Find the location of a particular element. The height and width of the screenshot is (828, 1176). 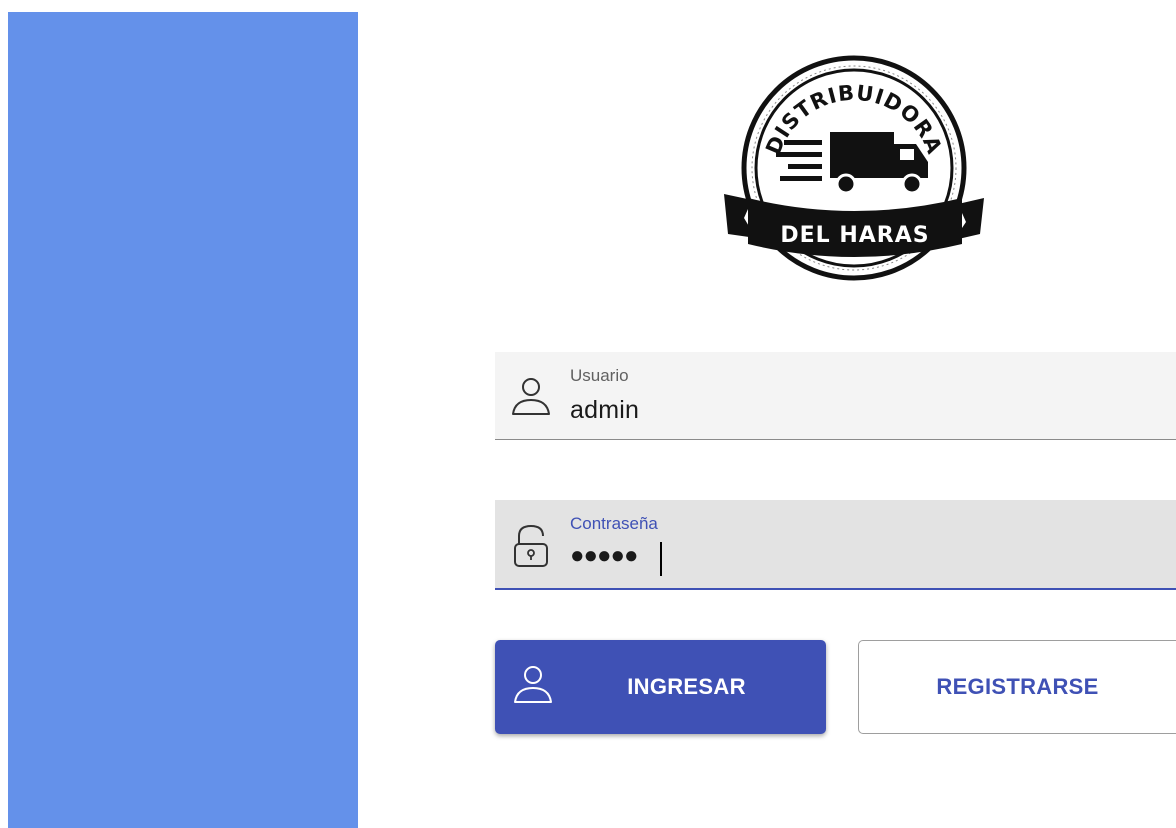

username-field: Usuario admin is located at coordinates (835, 396).